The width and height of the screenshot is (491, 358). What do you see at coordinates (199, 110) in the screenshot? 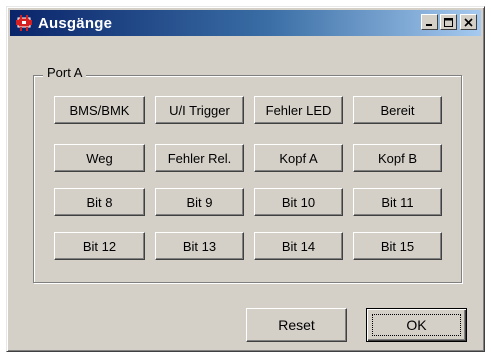
I see `output-button-ui-trigger: U/I Trigger` at bounding box center [199, 110].